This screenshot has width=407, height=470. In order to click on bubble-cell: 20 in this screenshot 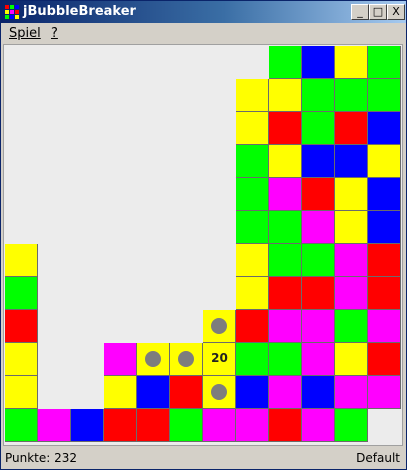, I will do `click(219, 359)`.